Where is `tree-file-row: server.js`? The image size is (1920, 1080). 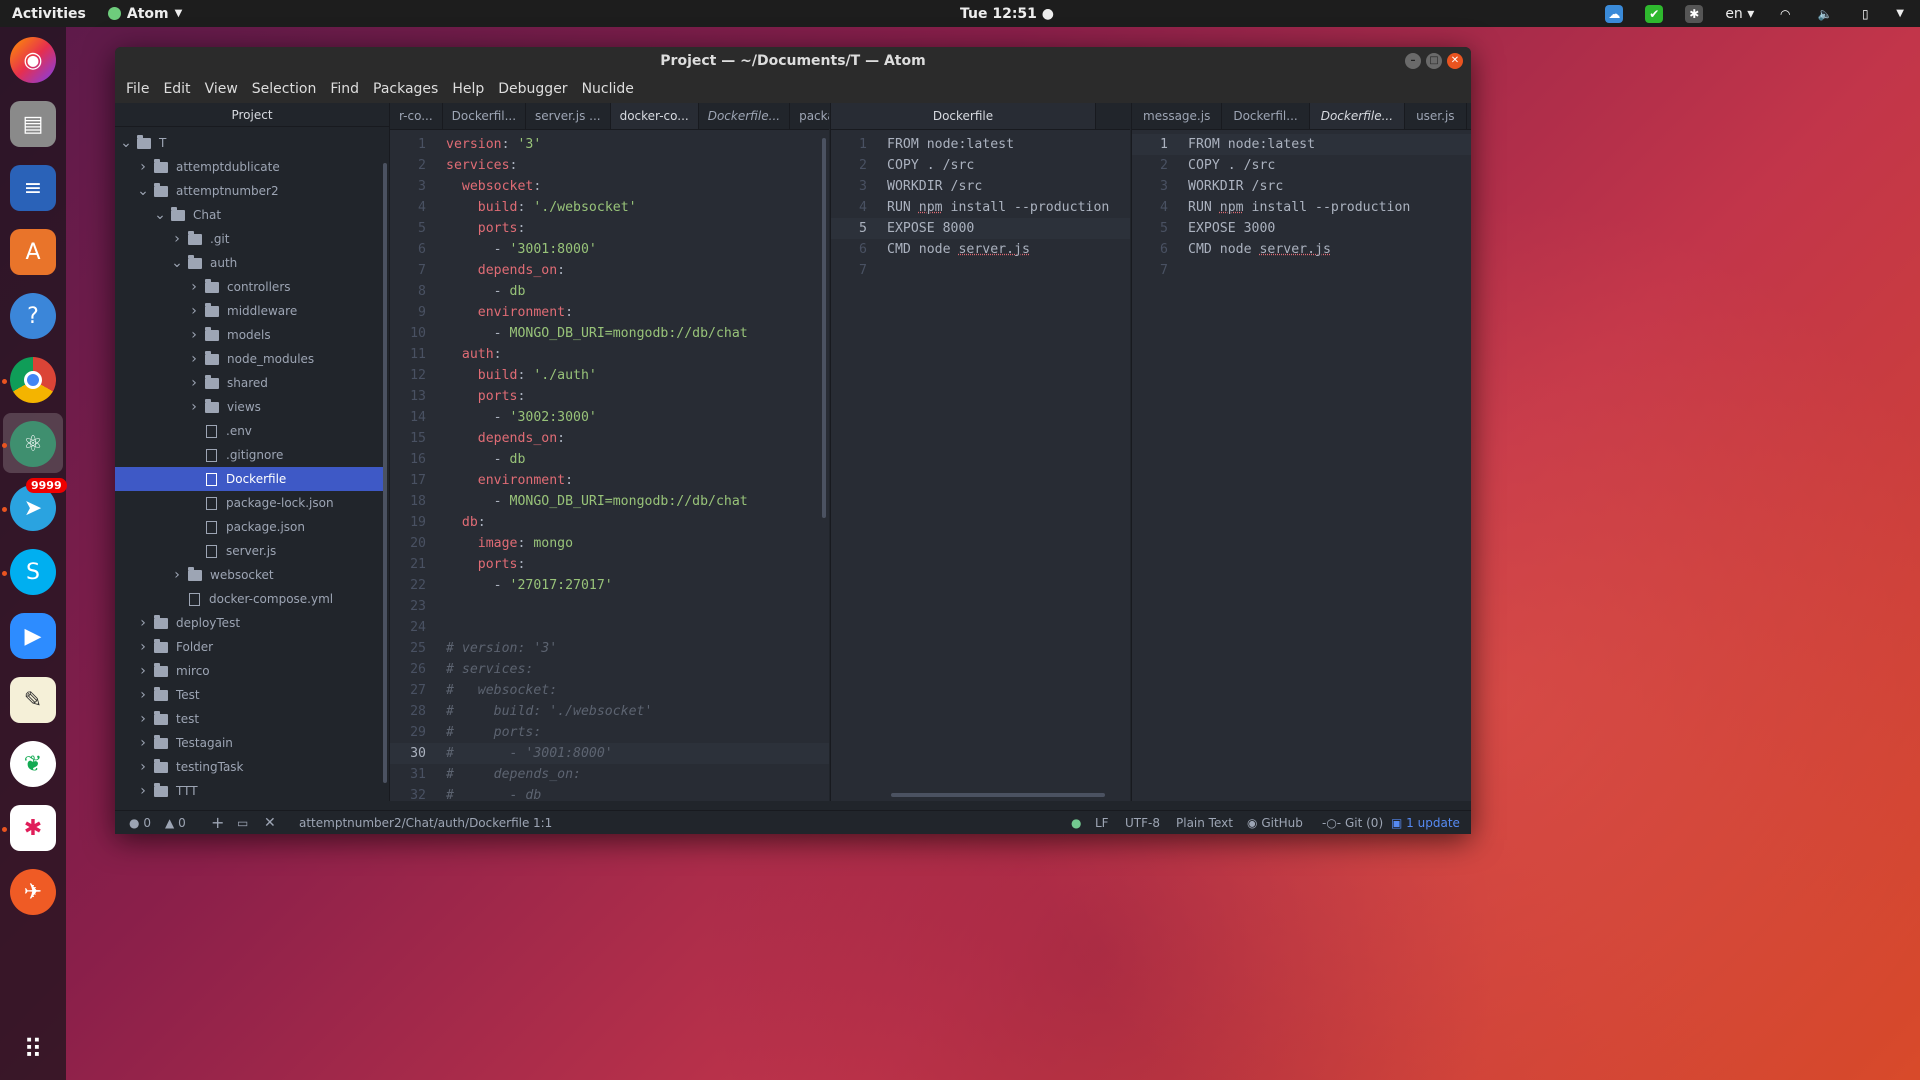
tree-file-row: server.js is located at coordinates (249, 551).